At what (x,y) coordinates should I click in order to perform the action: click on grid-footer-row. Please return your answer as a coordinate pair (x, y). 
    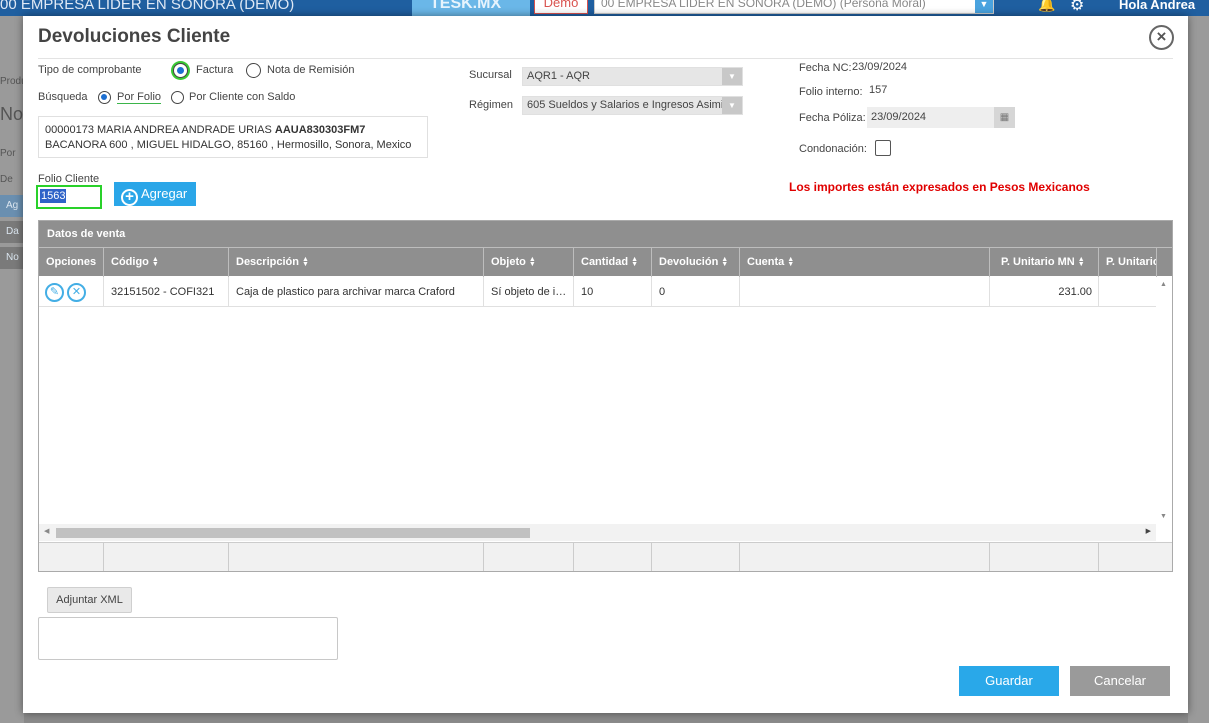
    Looking at the image, I should click on (605, 556).